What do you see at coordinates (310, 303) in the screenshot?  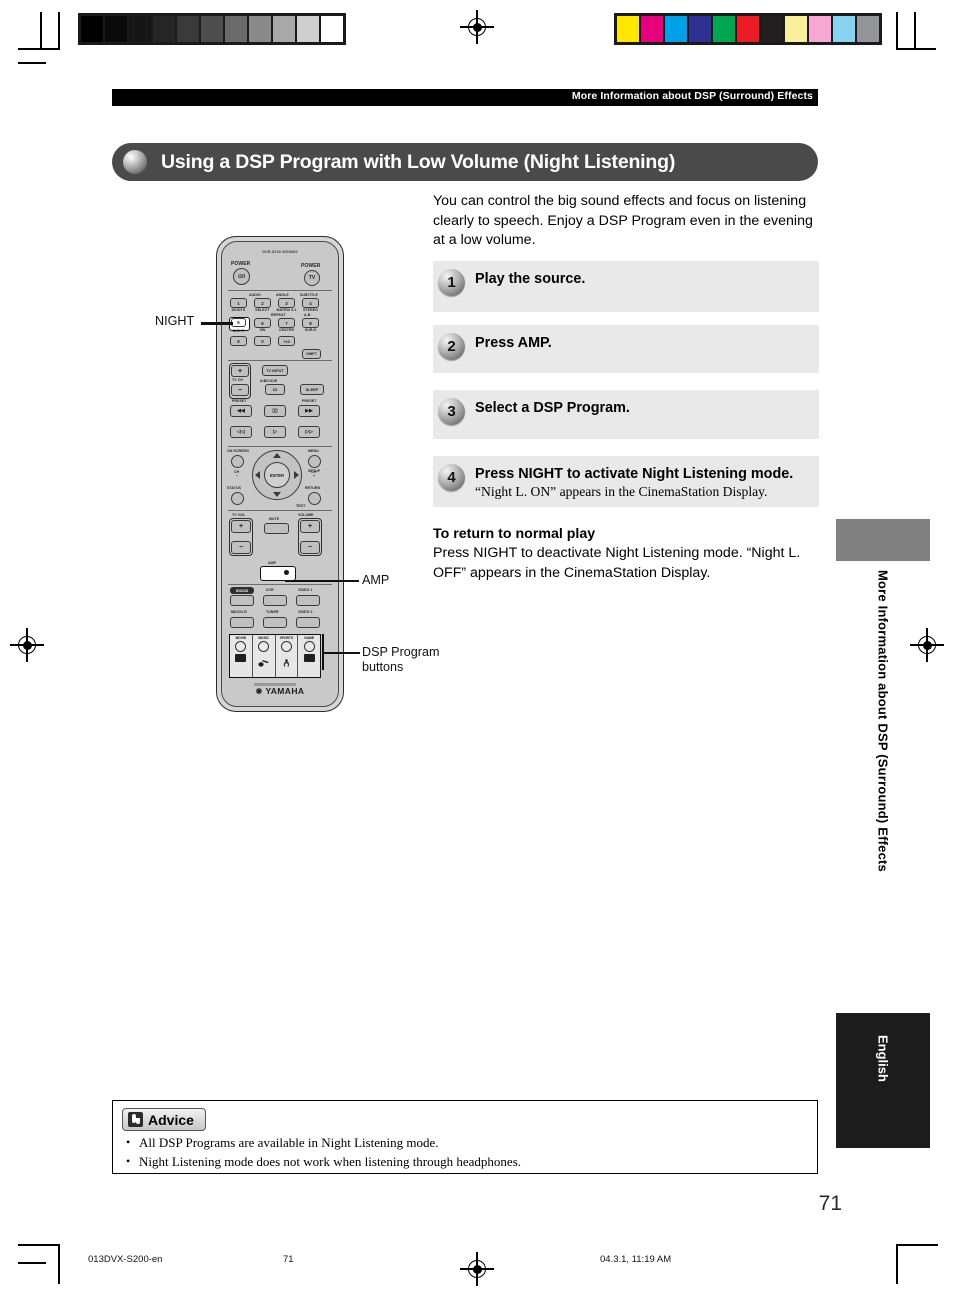 I see `key-4-button: 4` at bounding box center [310, 303].